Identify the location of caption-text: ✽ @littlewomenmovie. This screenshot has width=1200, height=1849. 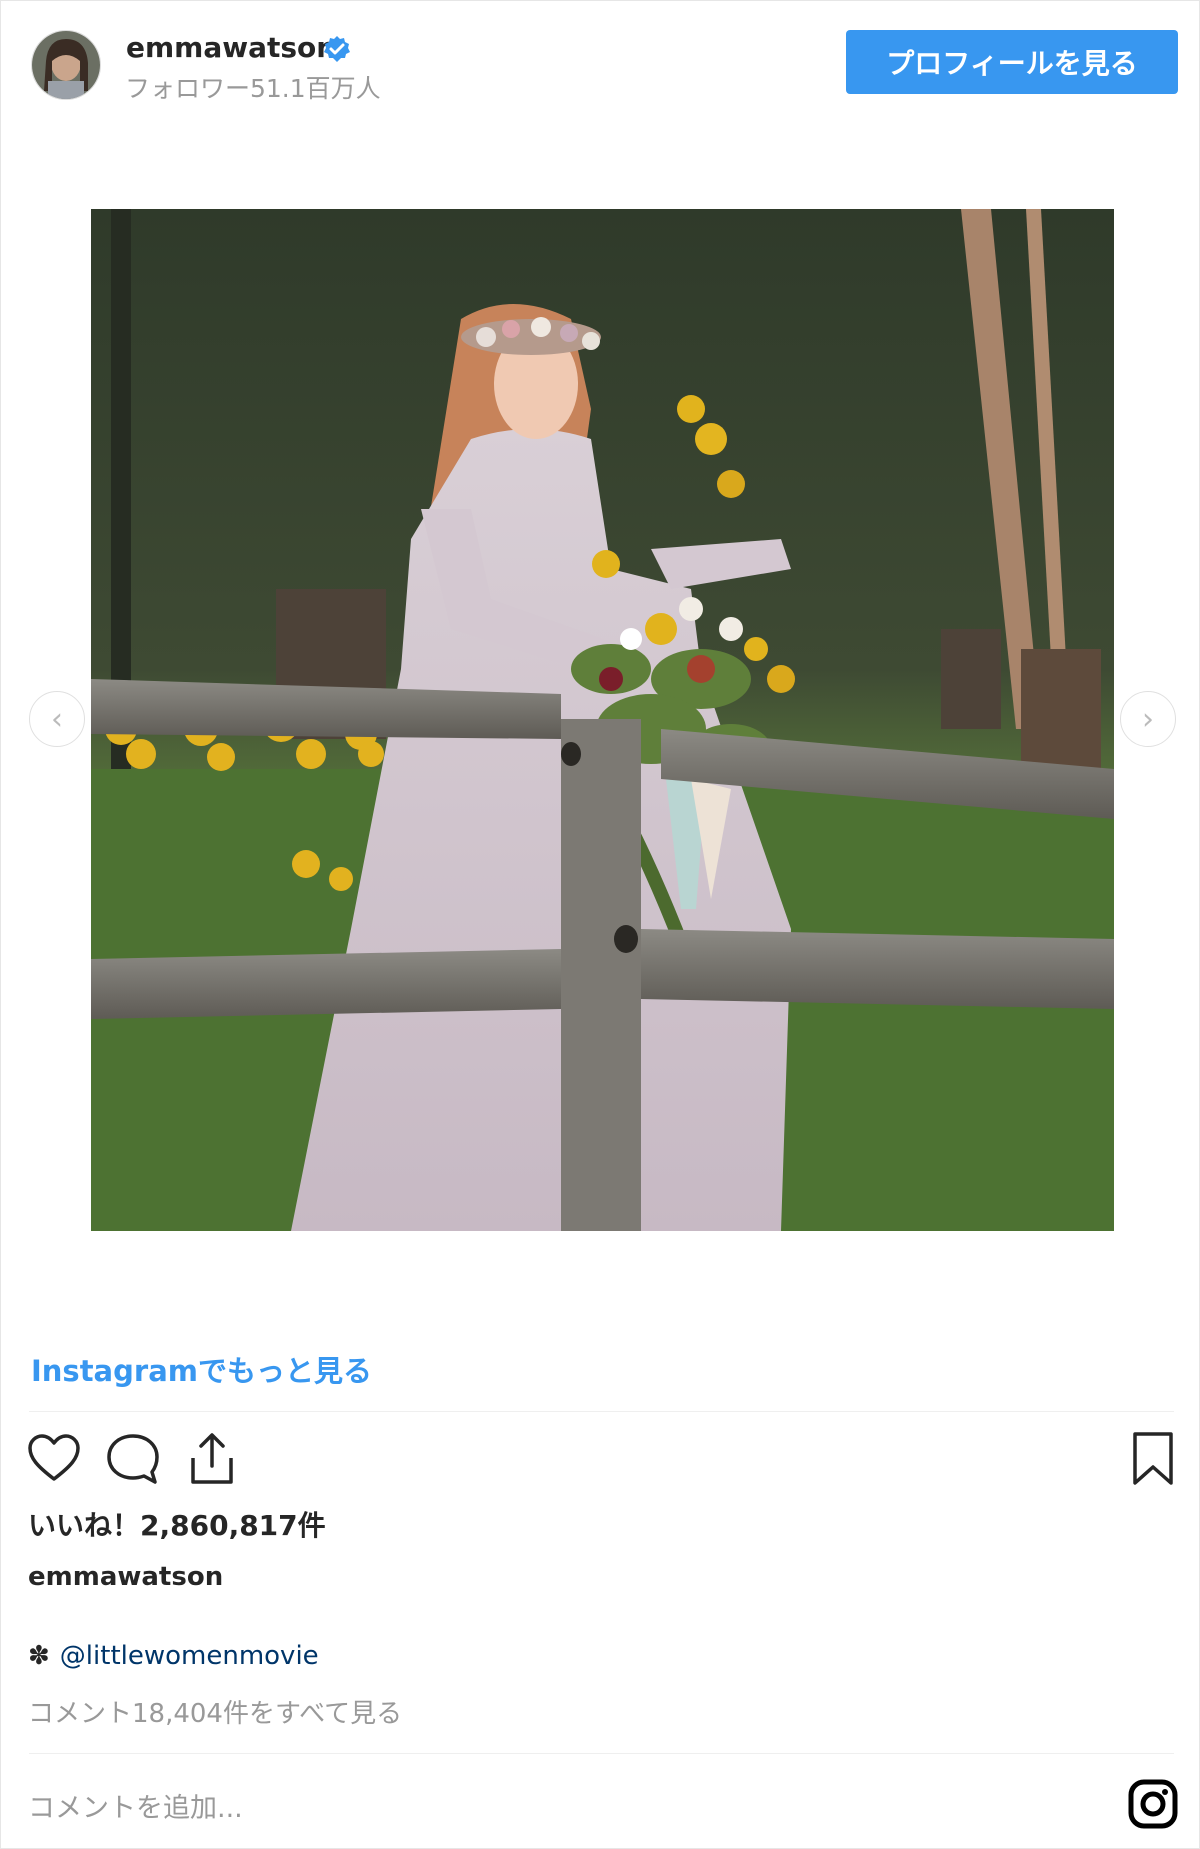
(173, 1656).